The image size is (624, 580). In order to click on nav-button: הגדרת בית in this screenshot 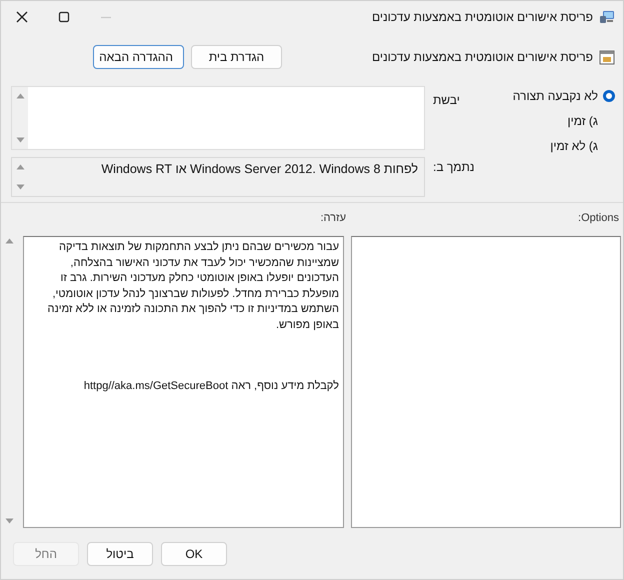, I will do `click(236, 57)`.